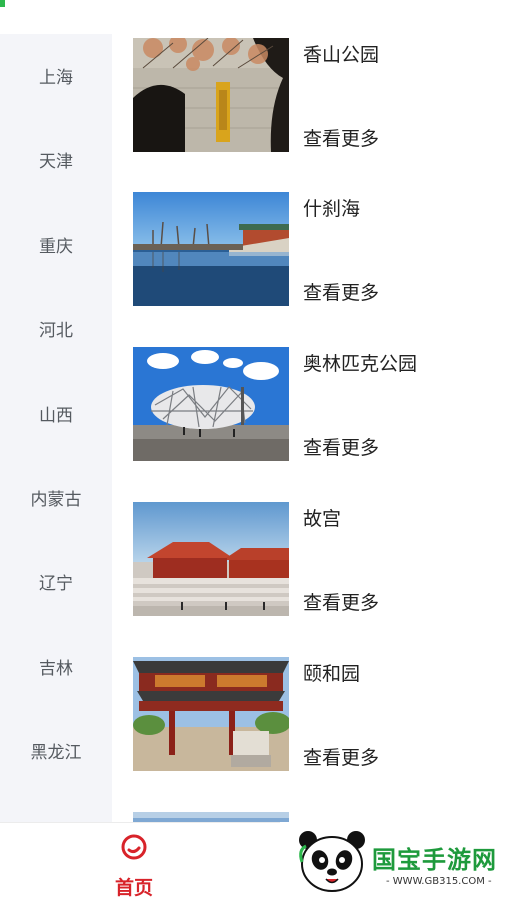  Describe the element at coordinates (309, 817) in the screenshot. I see `attraction-card` at that location.